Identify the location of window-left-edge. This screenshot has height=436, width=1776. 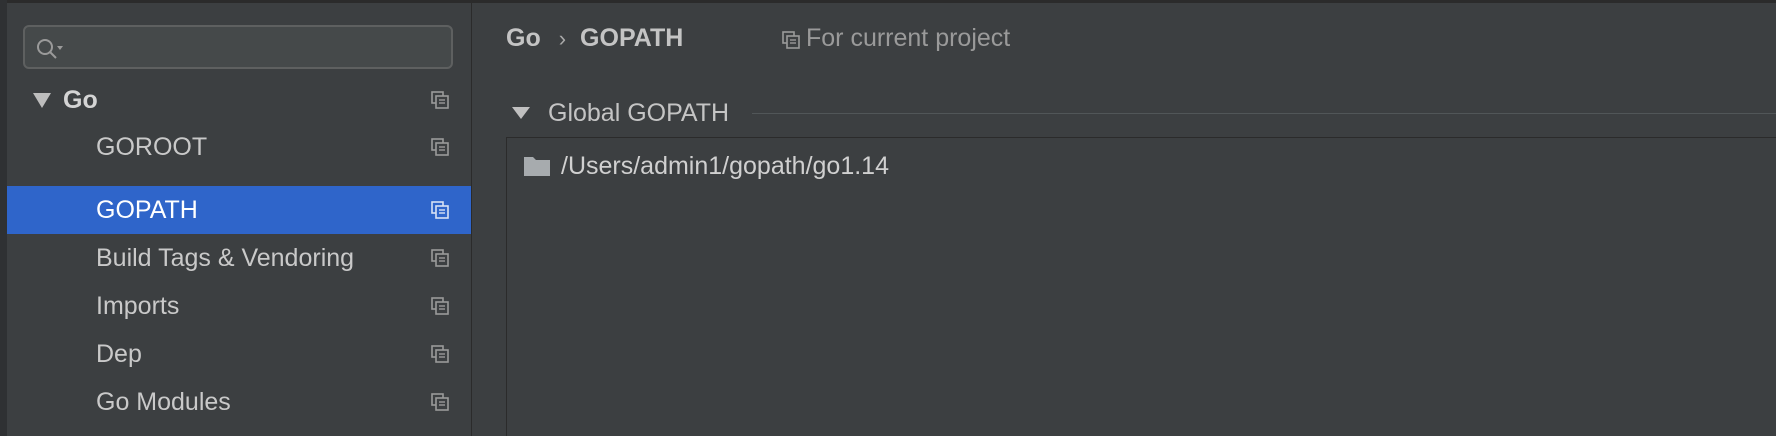
(3, 218).